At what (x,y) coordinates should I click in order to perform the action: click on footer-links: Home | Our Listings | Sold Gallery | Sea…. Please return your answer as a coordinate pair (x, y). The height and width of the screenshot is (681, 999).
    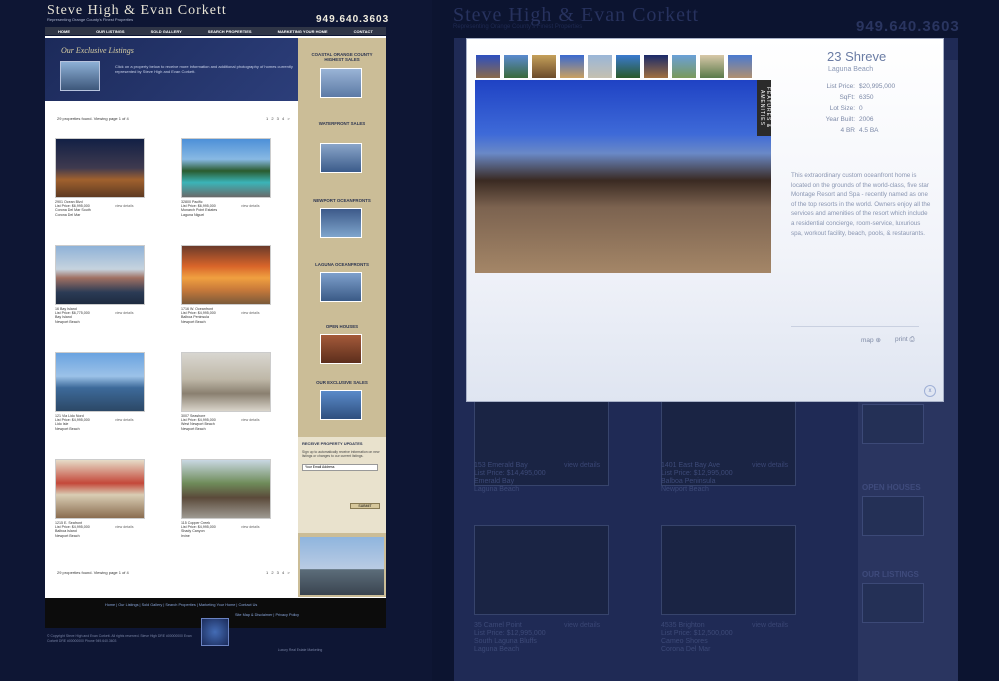
    Looking at the image, I should click on (181, 605).